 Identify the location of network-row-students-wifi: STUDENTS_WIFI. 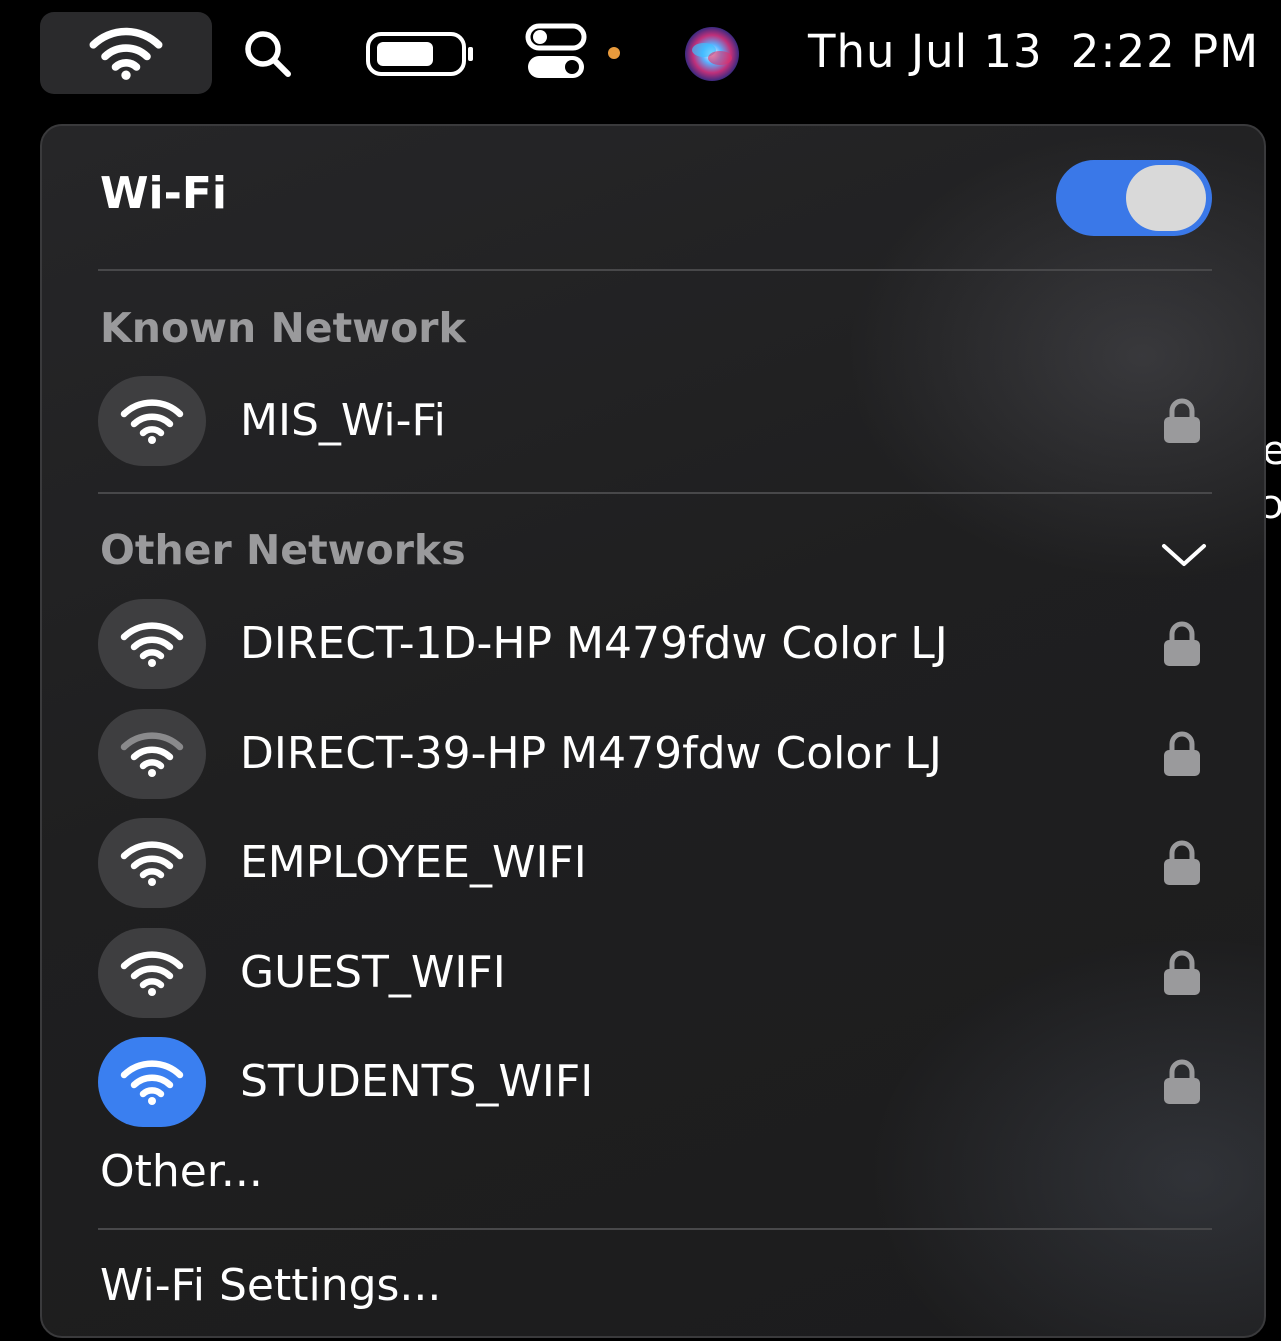
(655, 1082).